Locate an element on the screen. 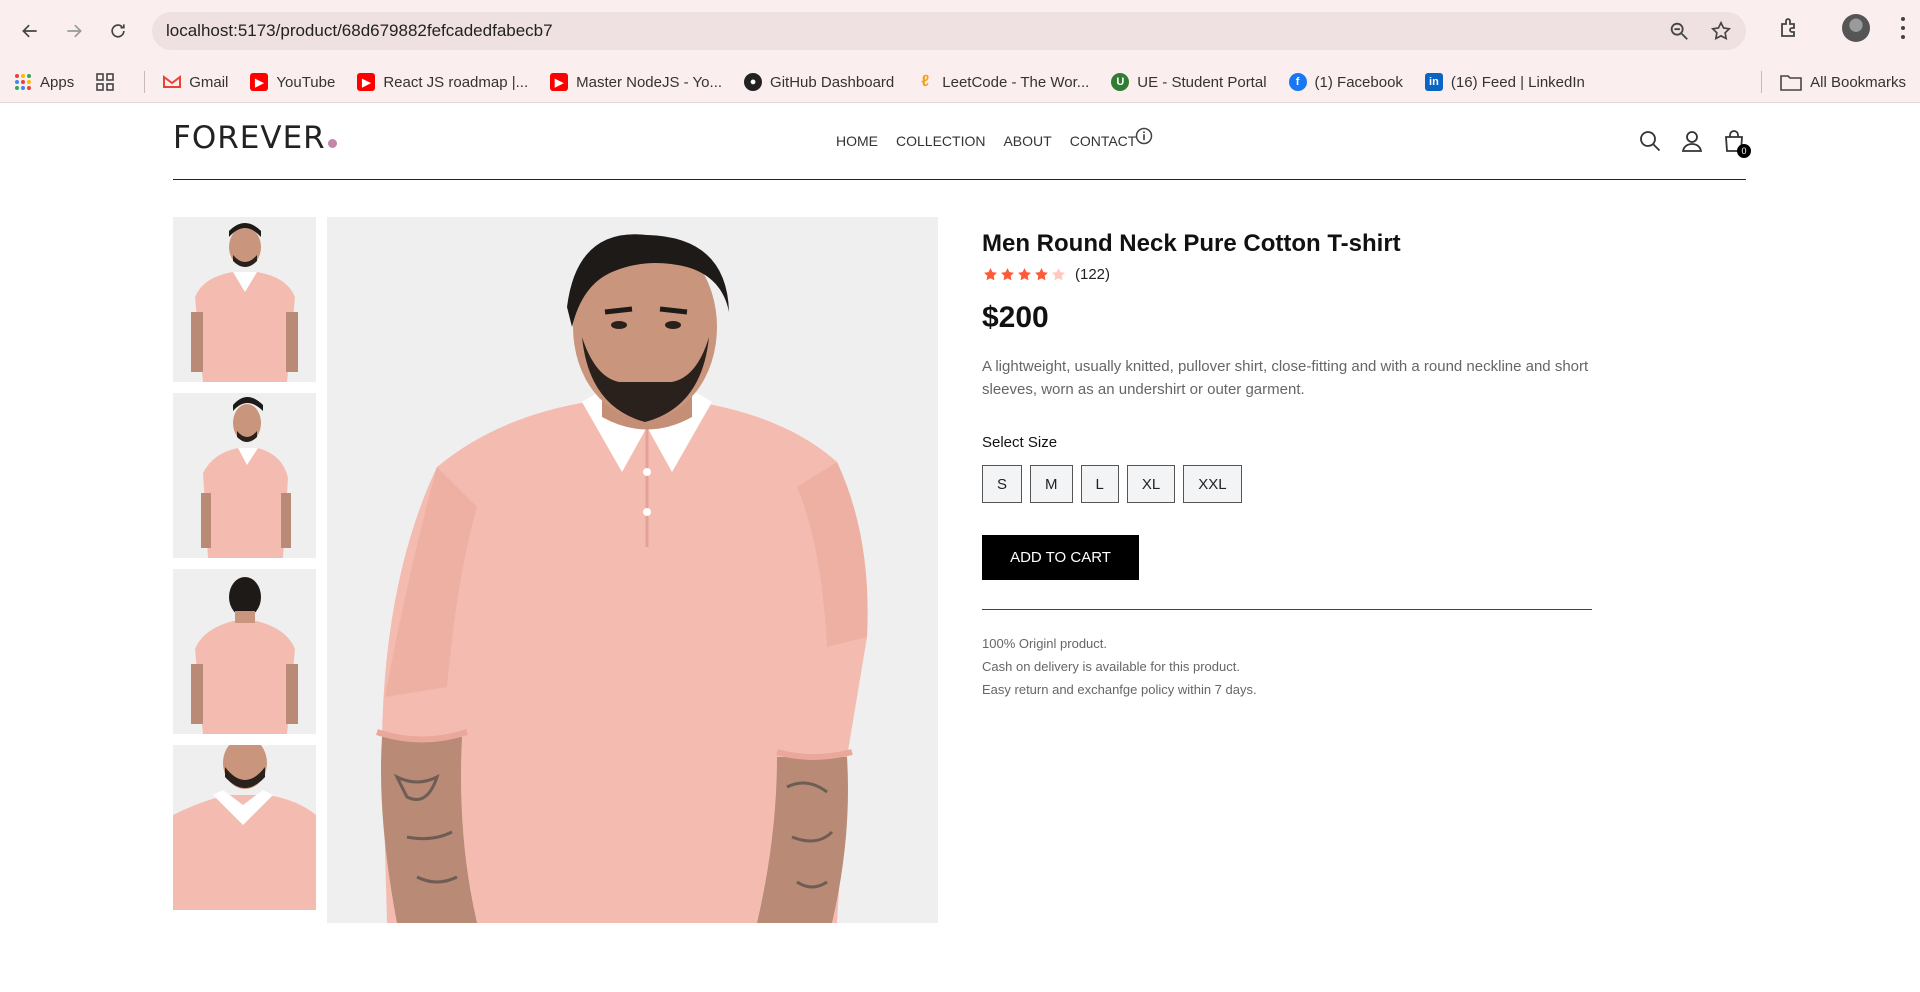  bookmark-youtube: ▶ YouTube is located at coordinates (292, 82).